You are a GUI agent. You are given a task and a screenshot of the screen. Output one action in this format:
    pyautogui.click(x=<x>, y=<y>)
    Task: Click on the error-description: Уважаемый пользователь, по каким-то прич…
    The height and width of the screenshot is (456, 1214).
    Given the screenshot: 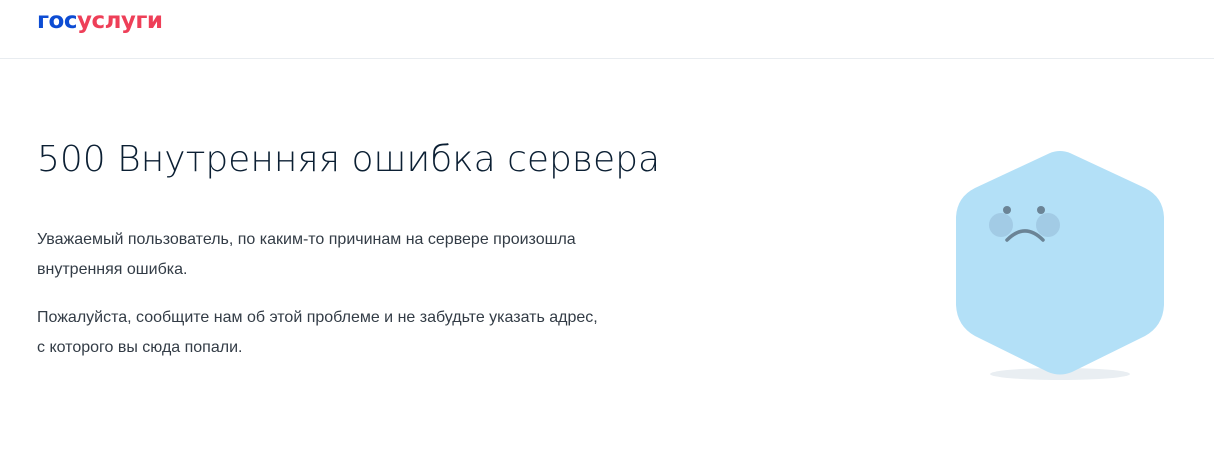 What is the action you would take?
    pyautogui.click(x=367, y=255)
    